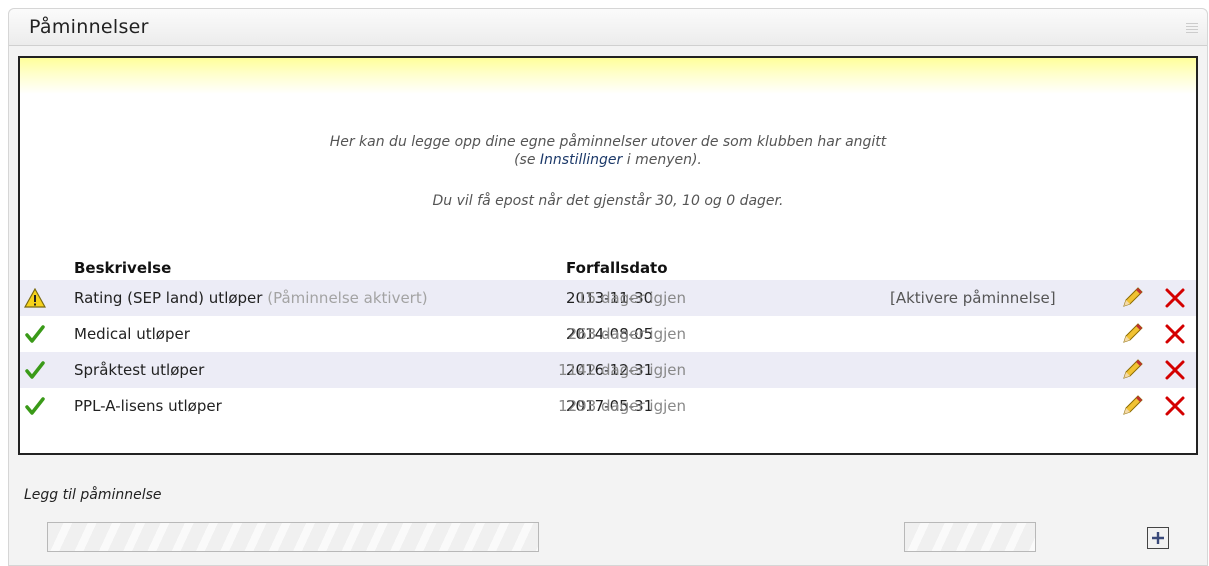 Image resolution: width=1209 pixels, height=566 pixels. I want to click on info-paren-open: (se, so click(527, 160).